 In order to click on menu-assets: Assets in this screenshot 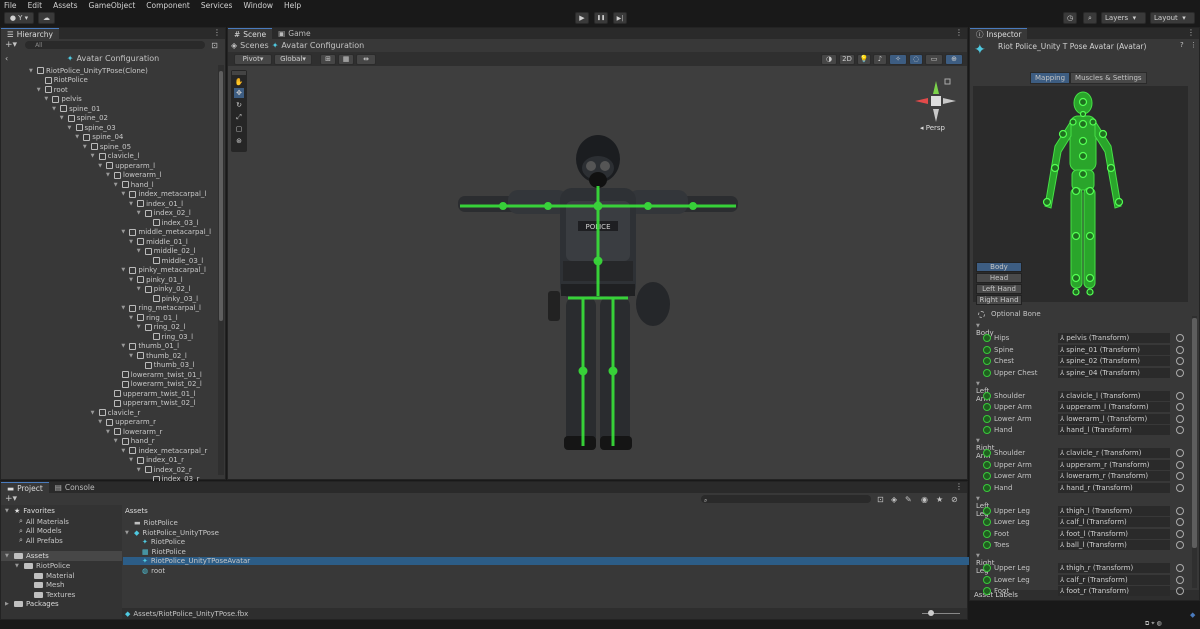, I will do `click(65, 5)`.